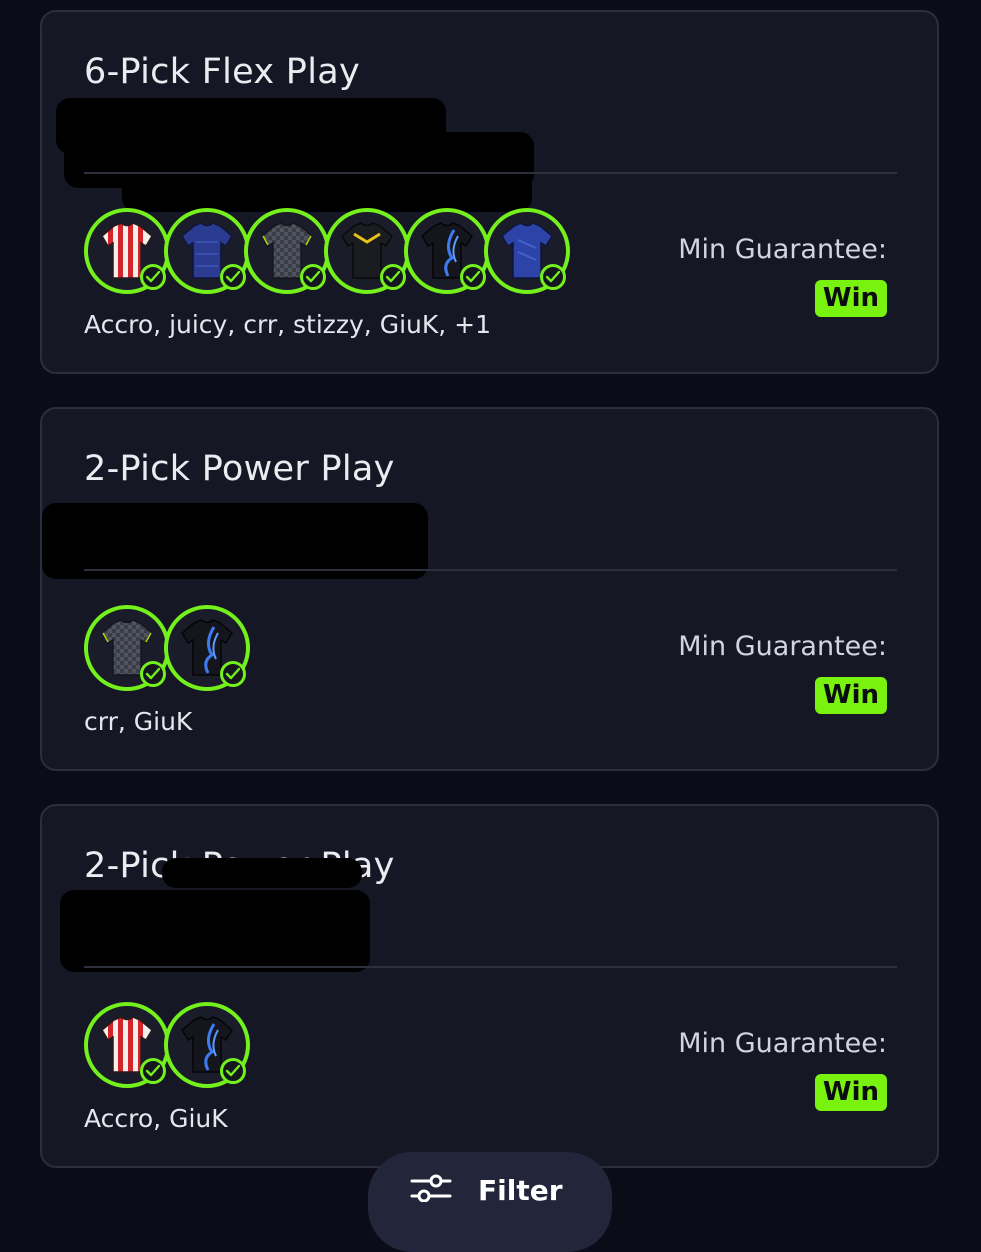 The height and width of the screenshot is (1252, 981). Describe the element at coordinates (222, 72) in the screenshot. I see `card-title: 6-Pick Flex Play` at that location.